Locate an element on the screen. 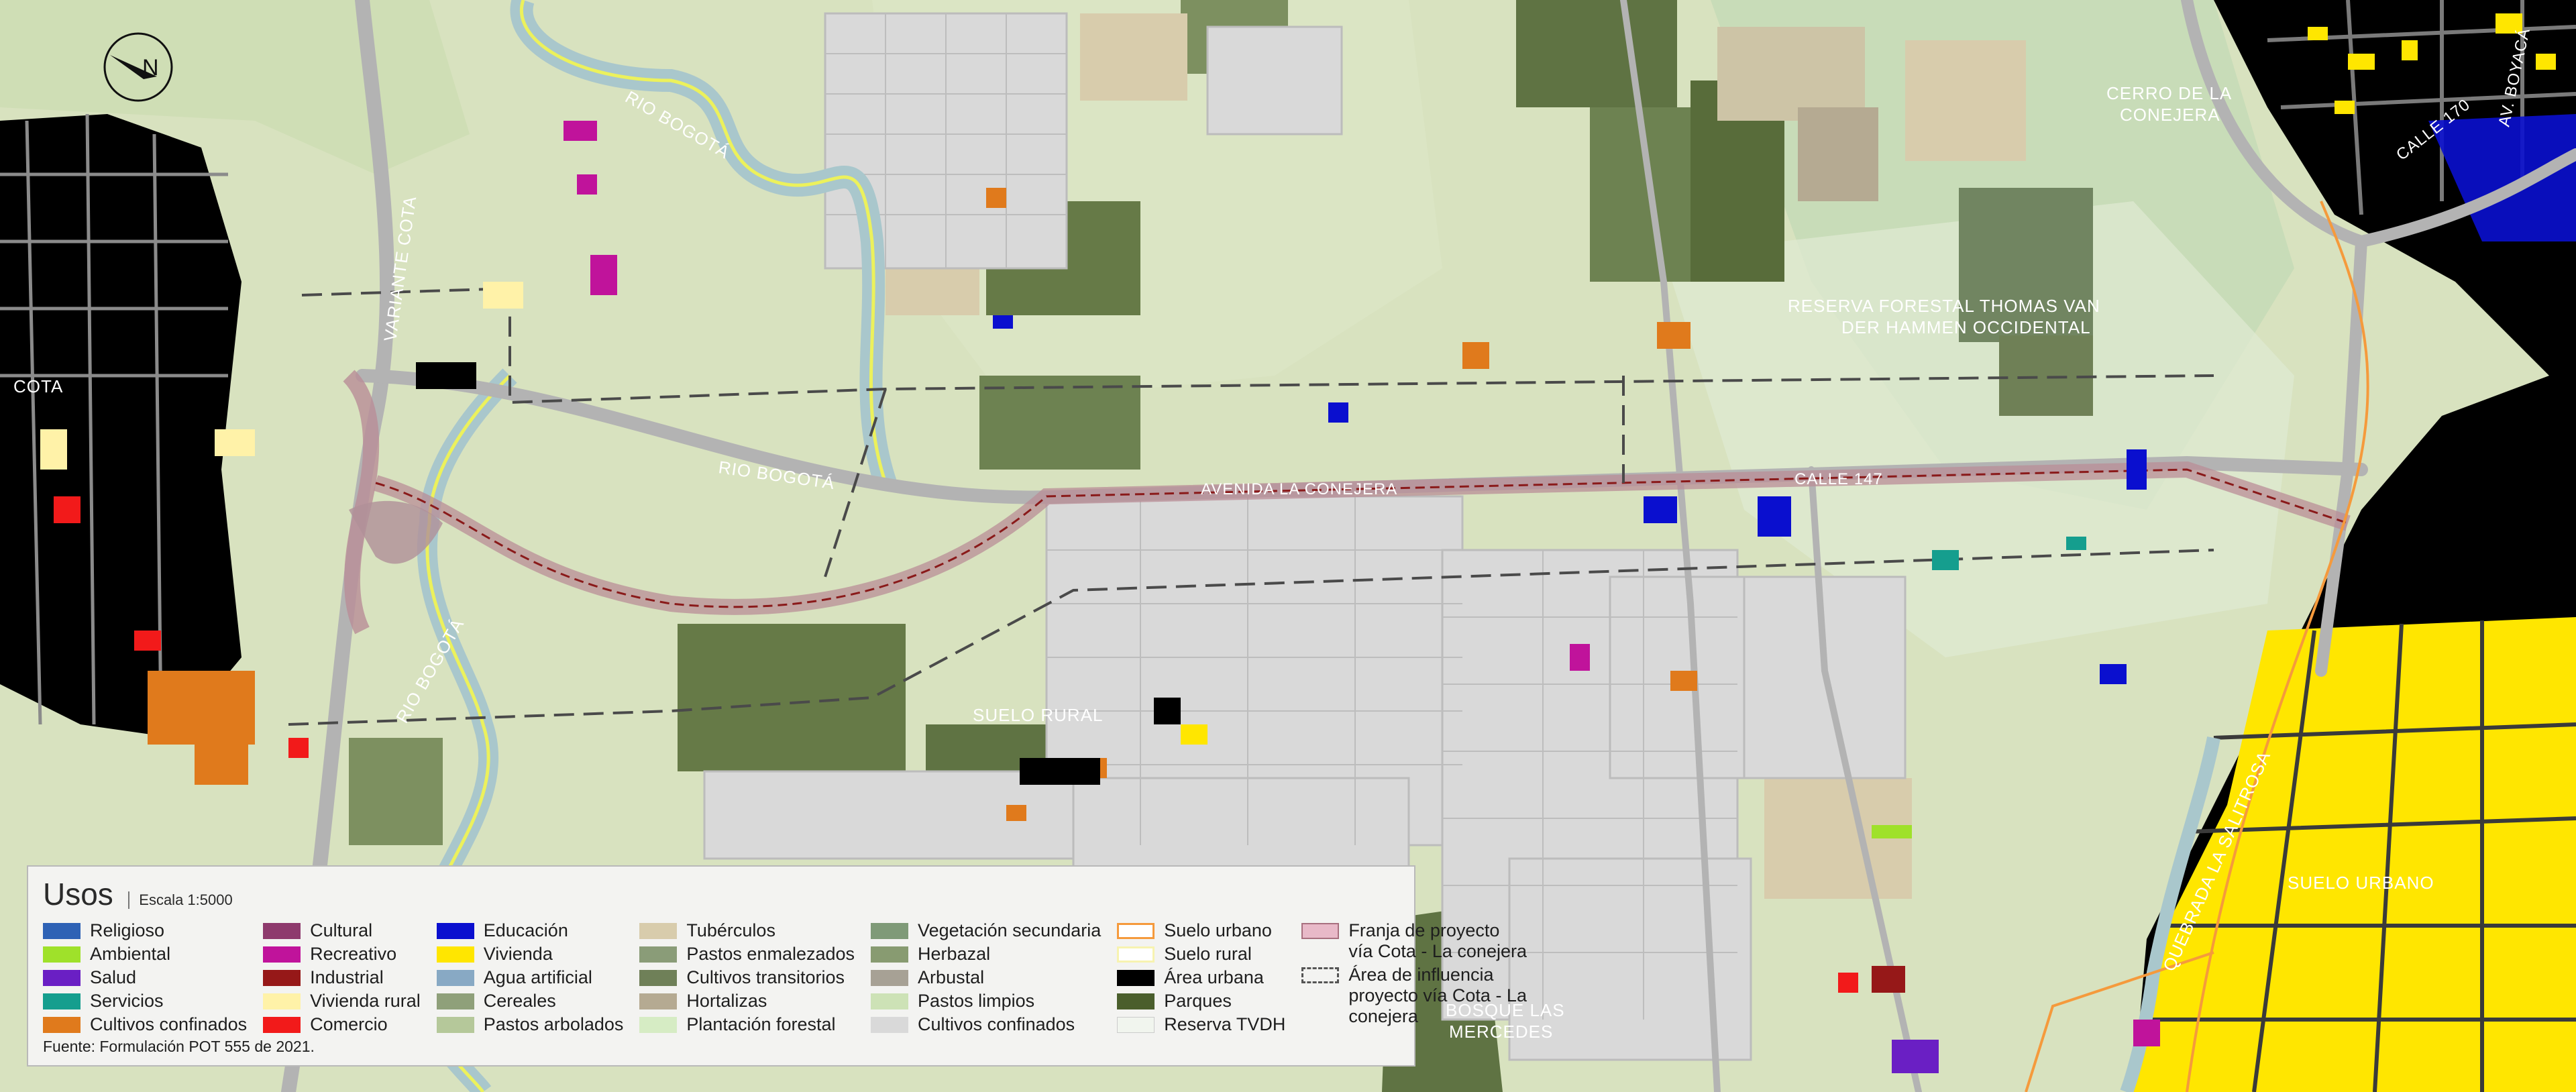 Image resolution: width=2576 pixels, height=1092 pixels. legend-label: Arbustal is located at coordinates (951, 977).